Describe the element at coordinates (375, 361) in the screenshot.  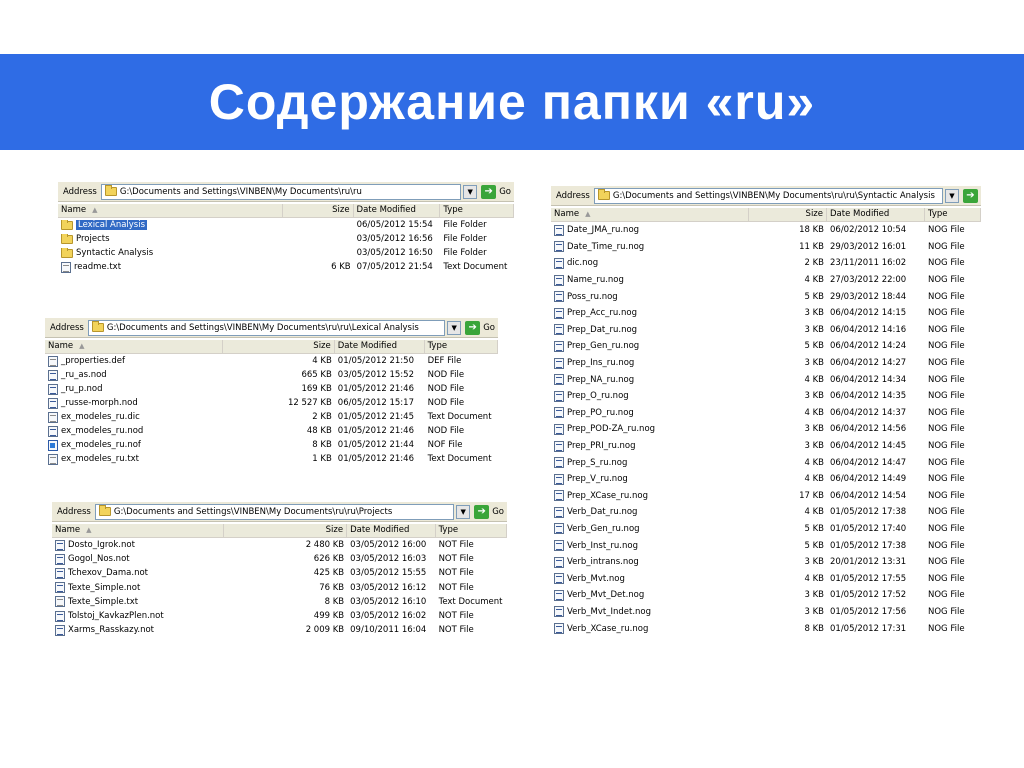
I see `file-date-modified: 01/05/2012 21:50` at that location.